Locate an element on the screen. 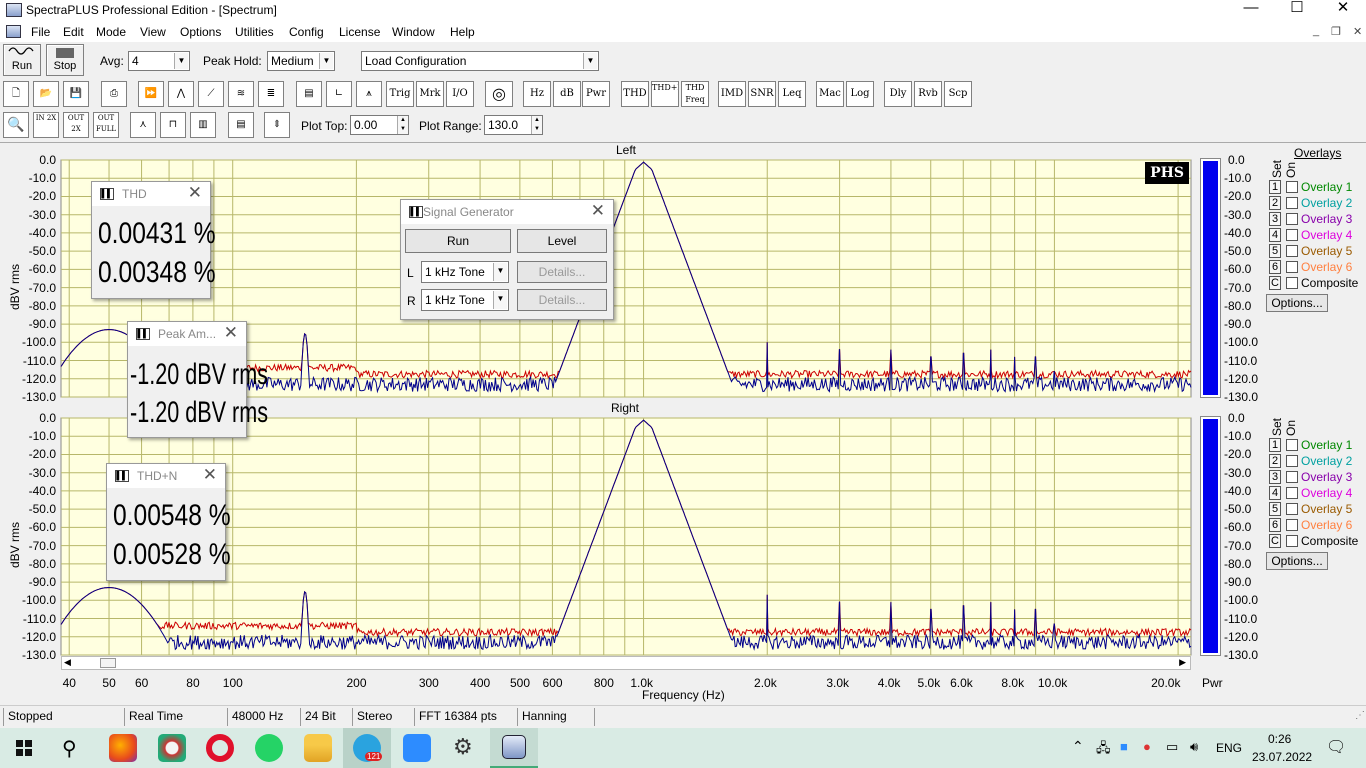 This screenshot has height=768, width=1366. thd-n-left-value: 0.00548 % is located at coordinates (172, 515).